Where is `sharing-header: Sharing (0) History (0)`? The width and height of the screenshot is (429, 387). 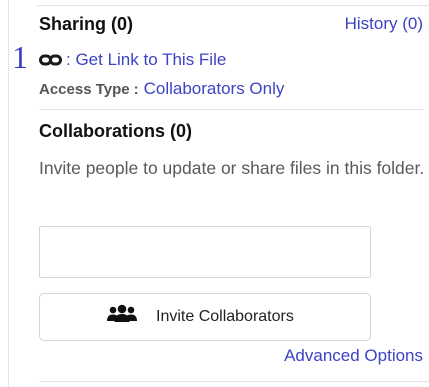 sharing-header: Sharing (0) History (0) is located at coordinates (232, 24).